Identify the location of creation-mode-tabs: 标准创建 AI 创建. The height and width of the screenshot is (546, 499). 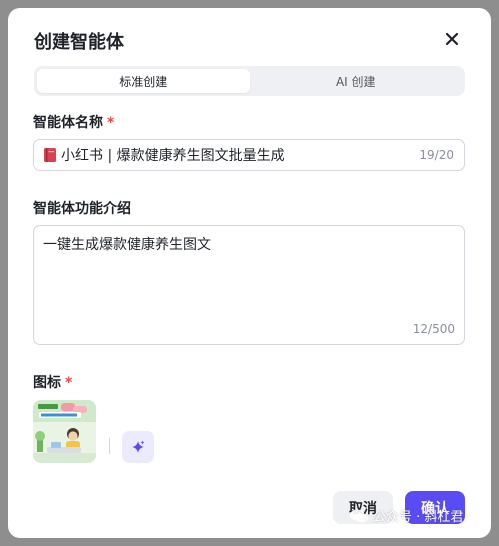
(249, 81).